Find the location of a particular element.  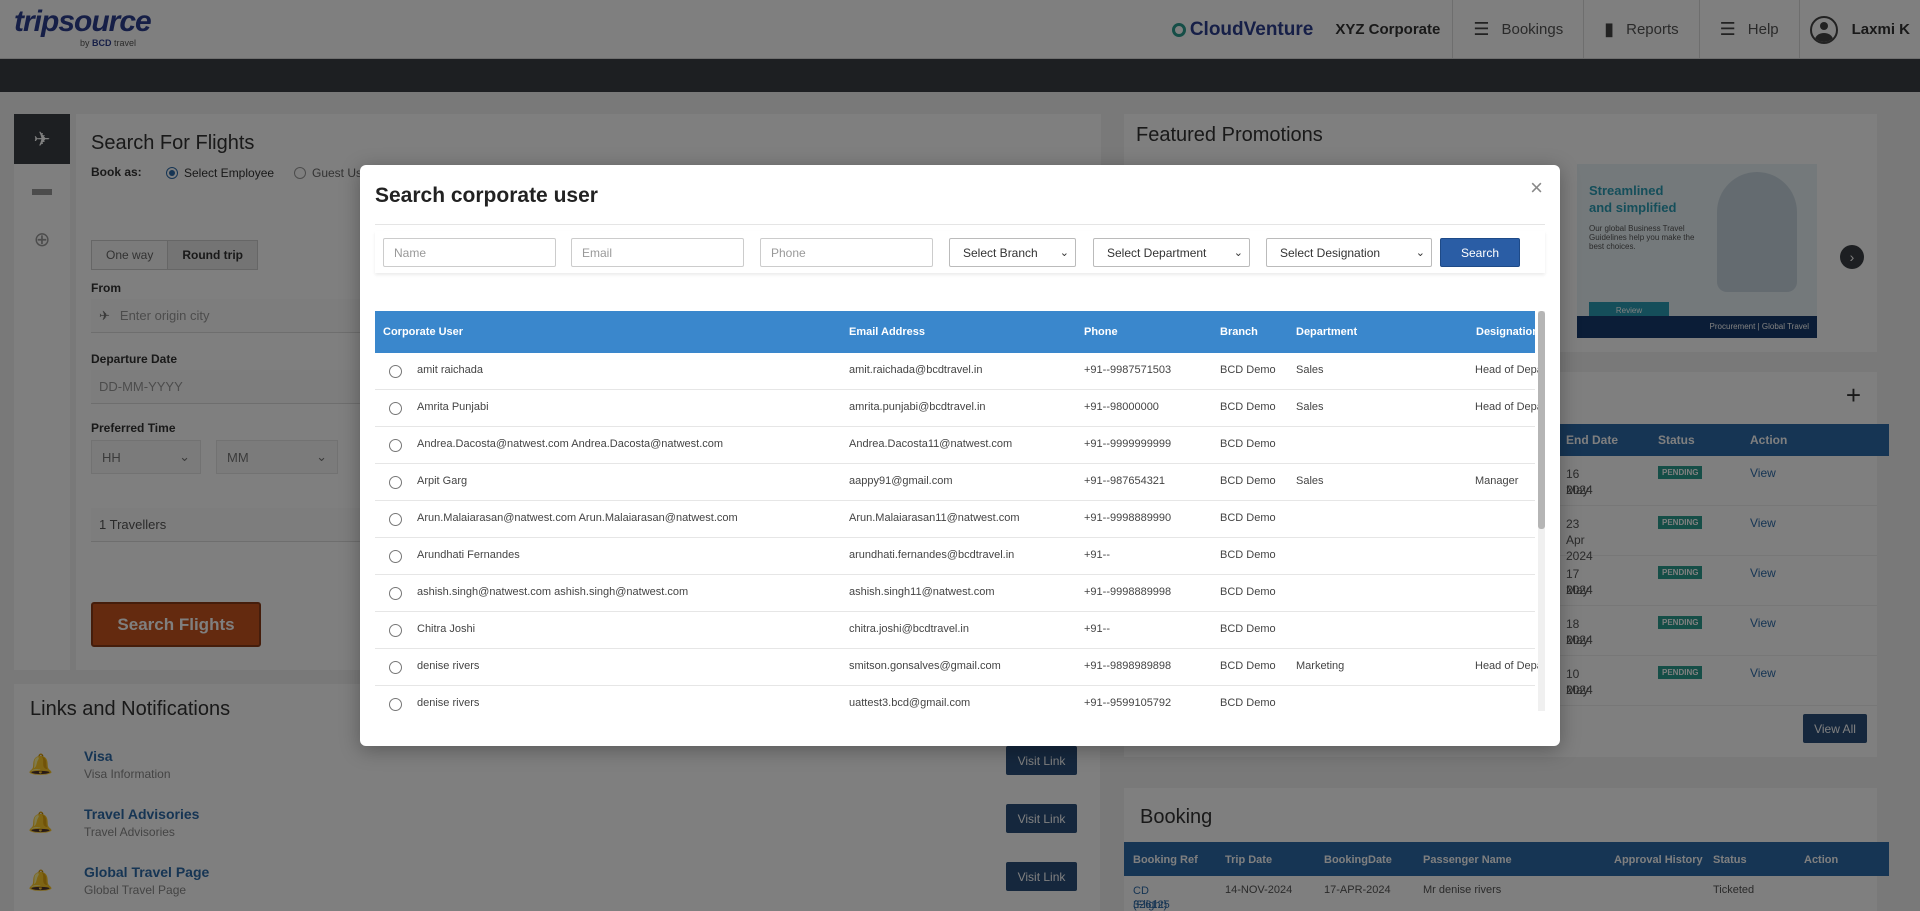

email-address: aappy91@gmail.com is located at coordinates (901, 481).